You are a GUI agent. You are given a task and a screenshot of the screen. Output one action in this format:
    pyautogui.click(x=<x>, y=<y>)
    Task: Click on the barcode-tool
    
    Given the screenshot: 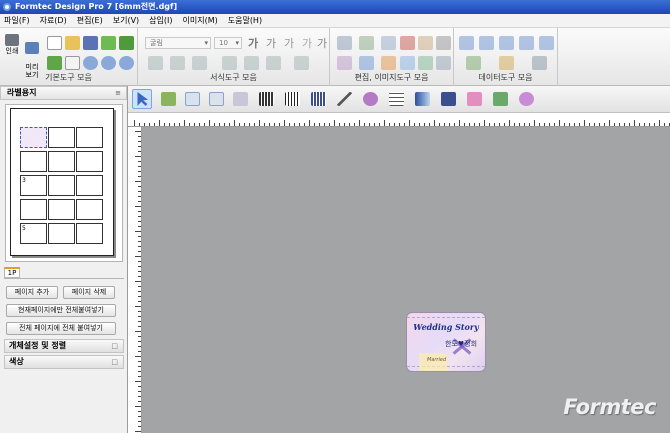 What is the action you would take?
    pyautogui.click(x=292, y=99)
    